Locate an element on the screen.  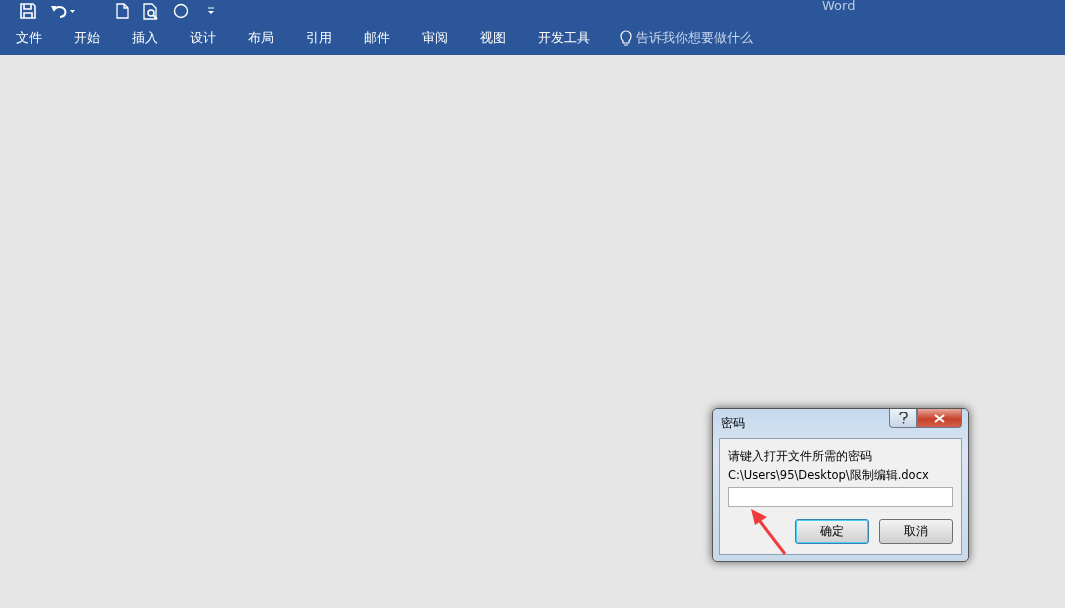
save-icon is located at coordinates (28, 11).